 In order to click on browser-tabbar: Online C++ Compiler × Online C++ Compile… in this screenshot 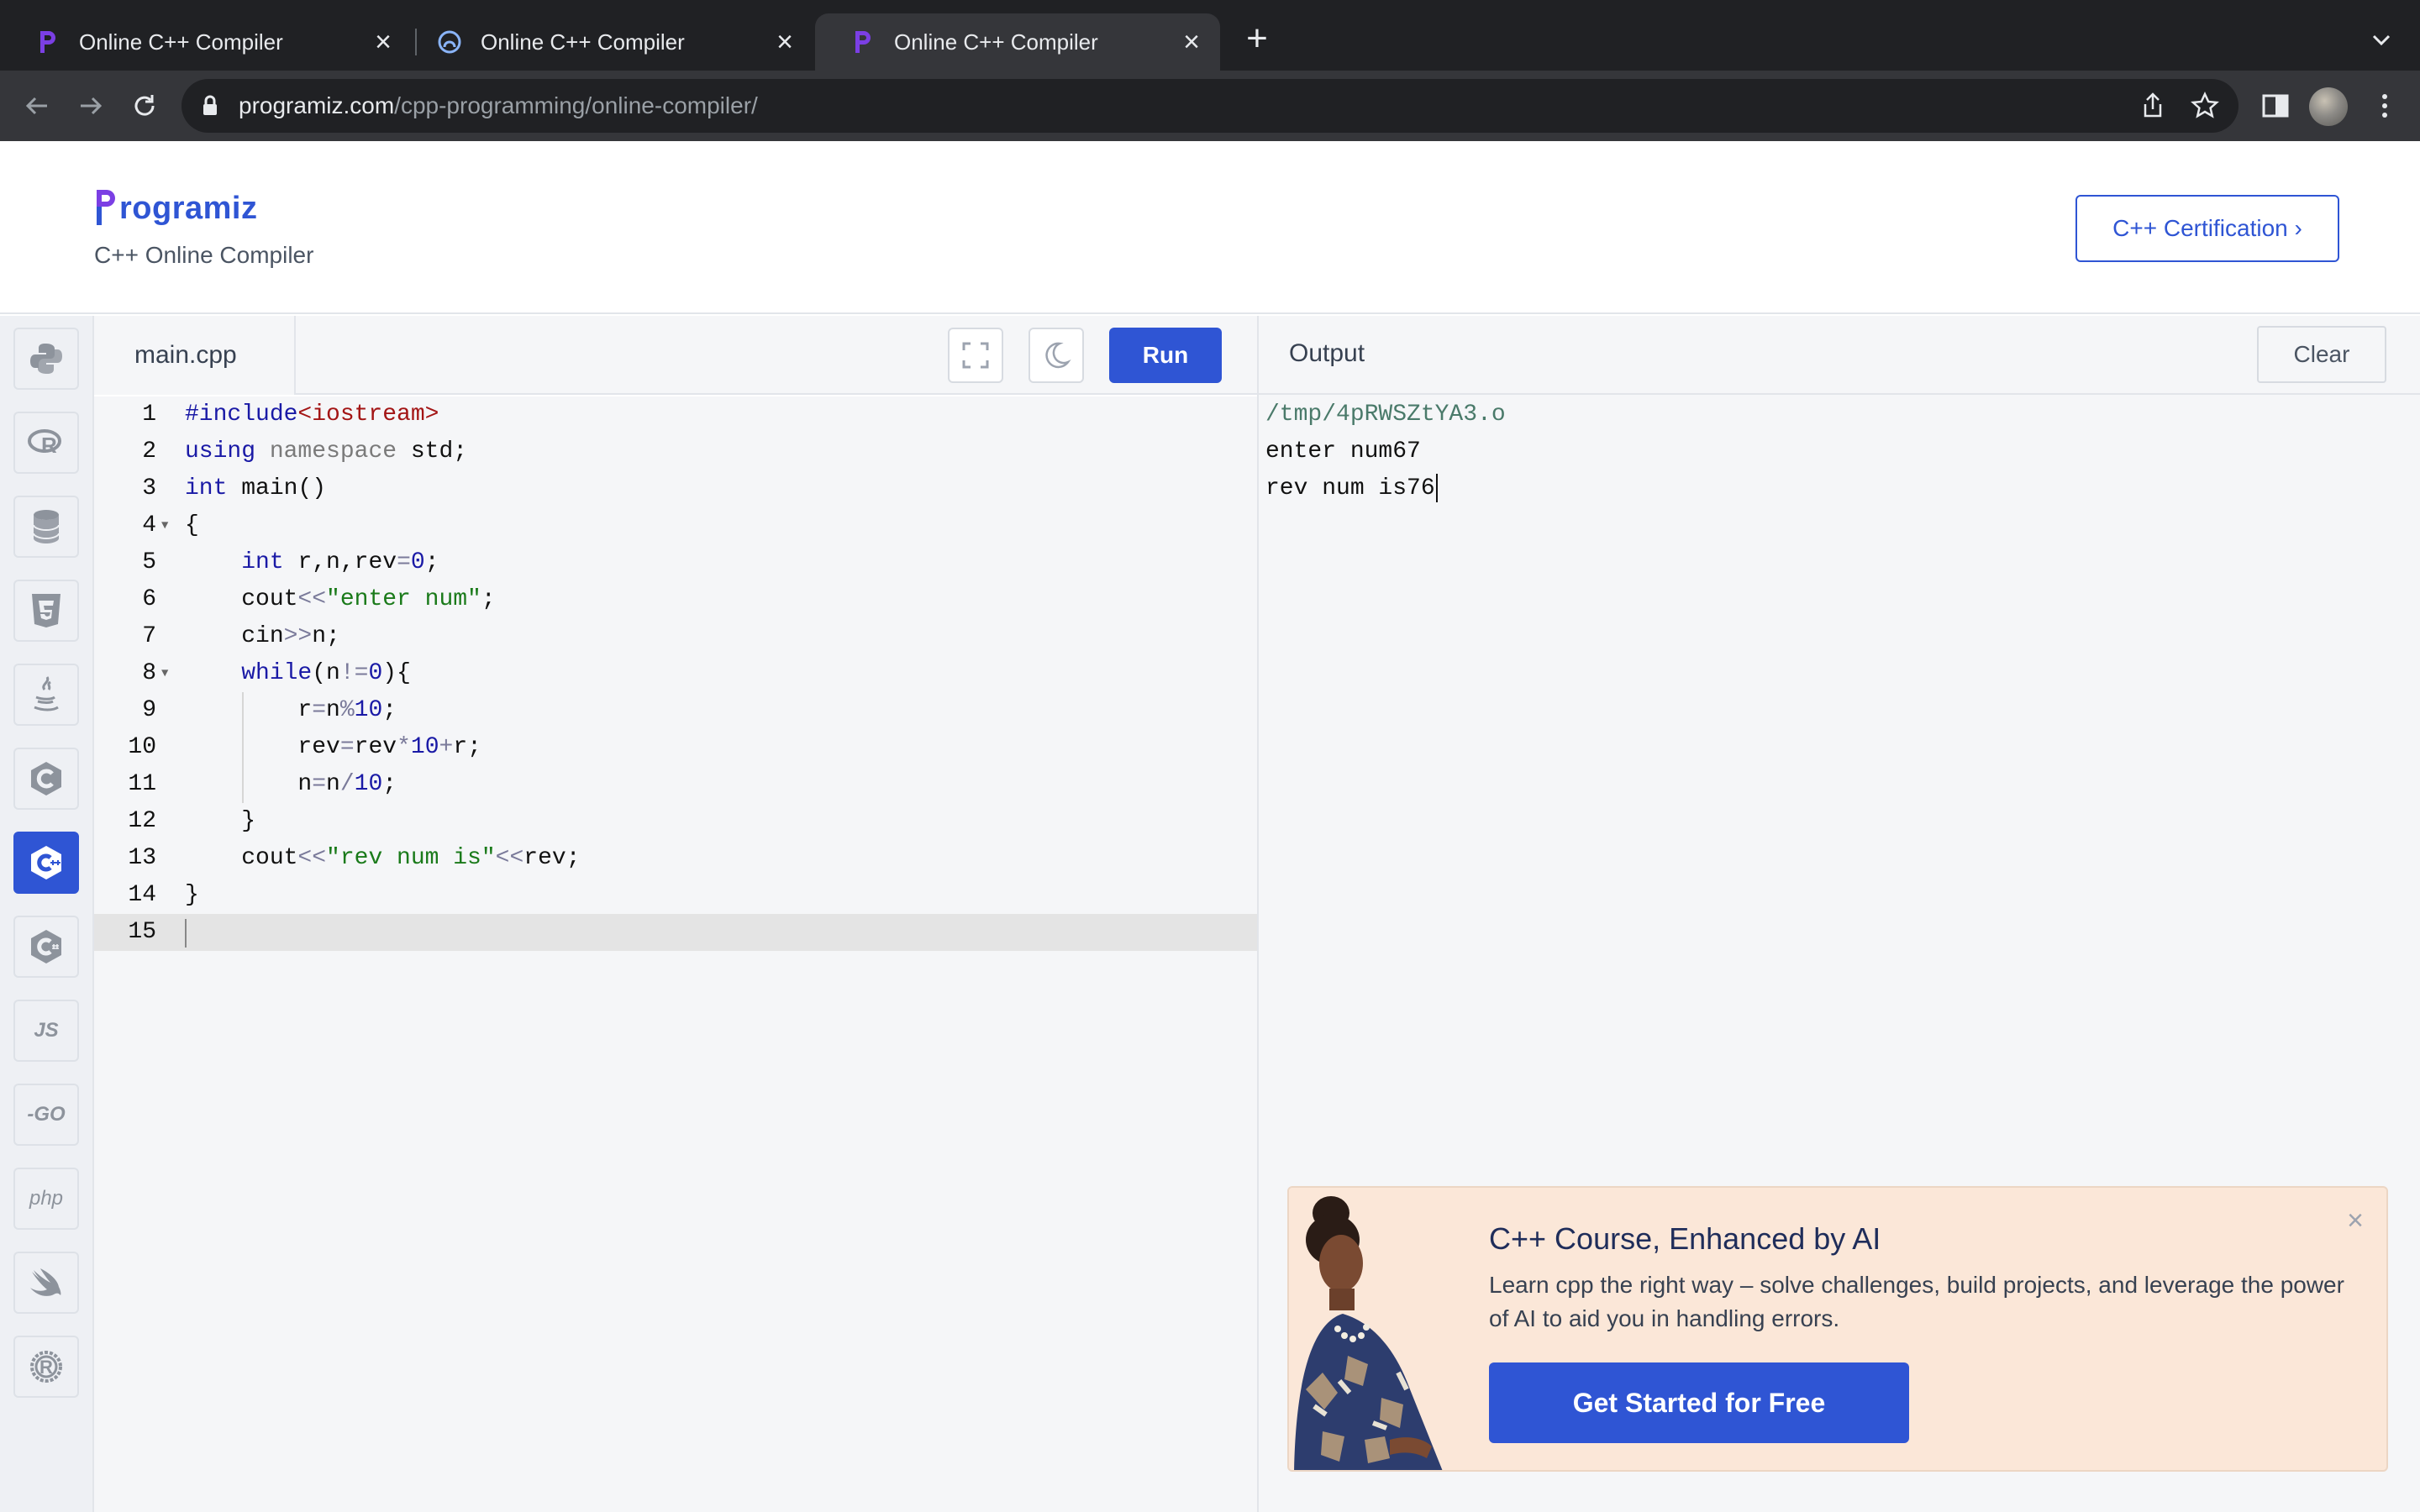, I will do `click(1210, 35)`.